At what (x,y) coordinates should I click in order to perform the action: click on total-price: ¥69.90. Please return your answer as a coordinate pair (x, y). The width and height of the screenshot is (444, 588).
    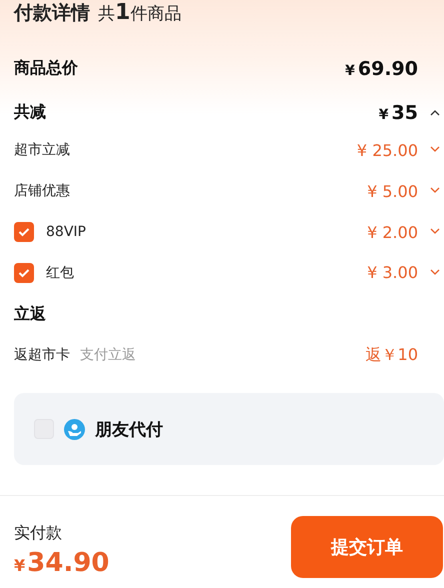
    Looking at the image, I should click on (381, 69).